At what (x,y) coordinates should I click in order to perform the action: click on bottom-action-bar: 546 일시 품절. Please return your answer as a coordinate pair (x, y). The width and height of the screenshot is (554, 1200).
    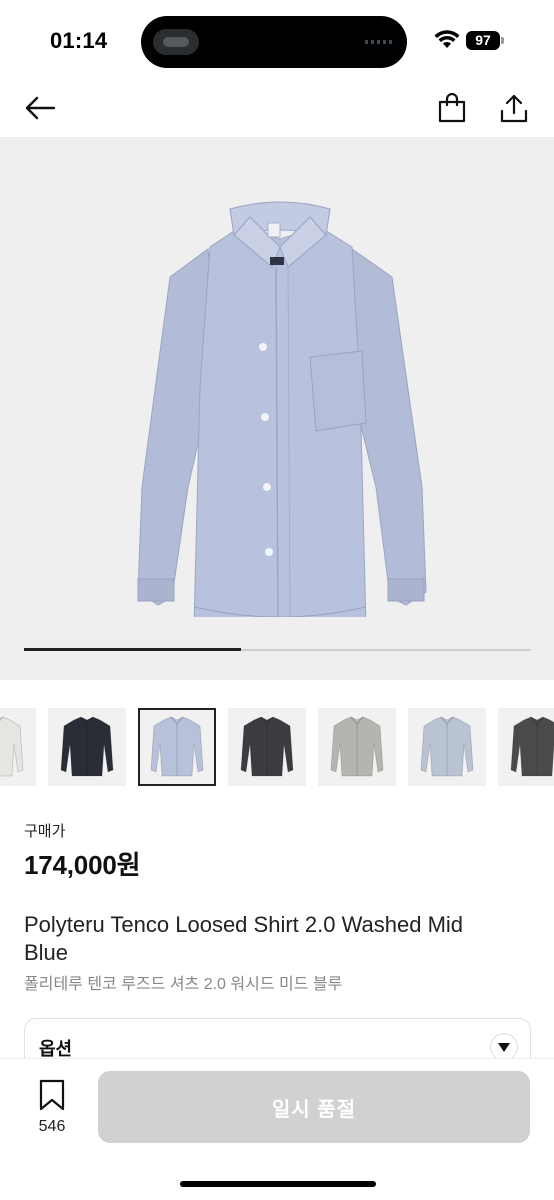
    Looking at the image, I should click on (277, 1129).